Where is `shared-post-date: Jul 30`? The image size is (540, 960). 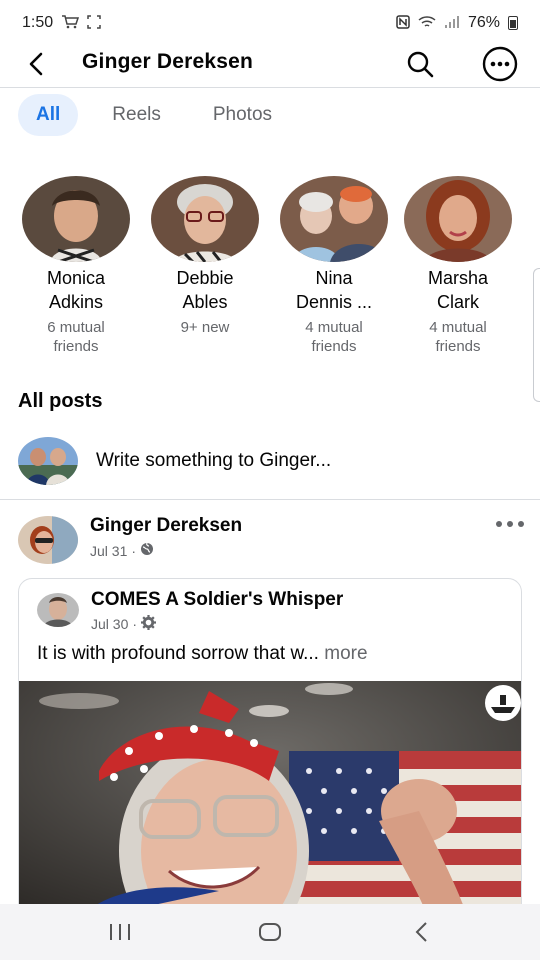
shared-post-date: Jul 30 is located at coordinates (110, 624).